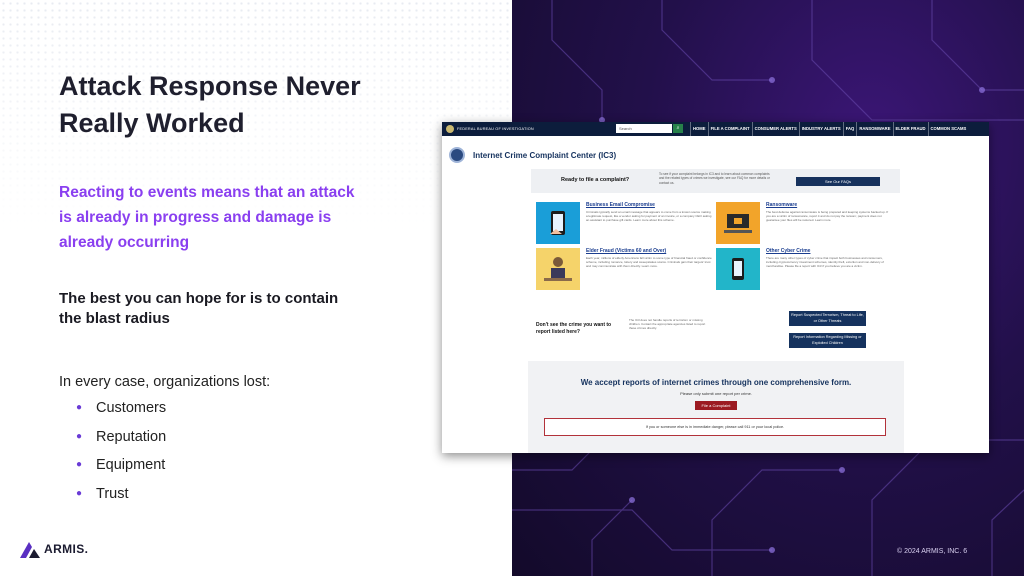  Describe the element at coordinates (558, 223) in the screenshot. I see `email-phone-icon` at that location.